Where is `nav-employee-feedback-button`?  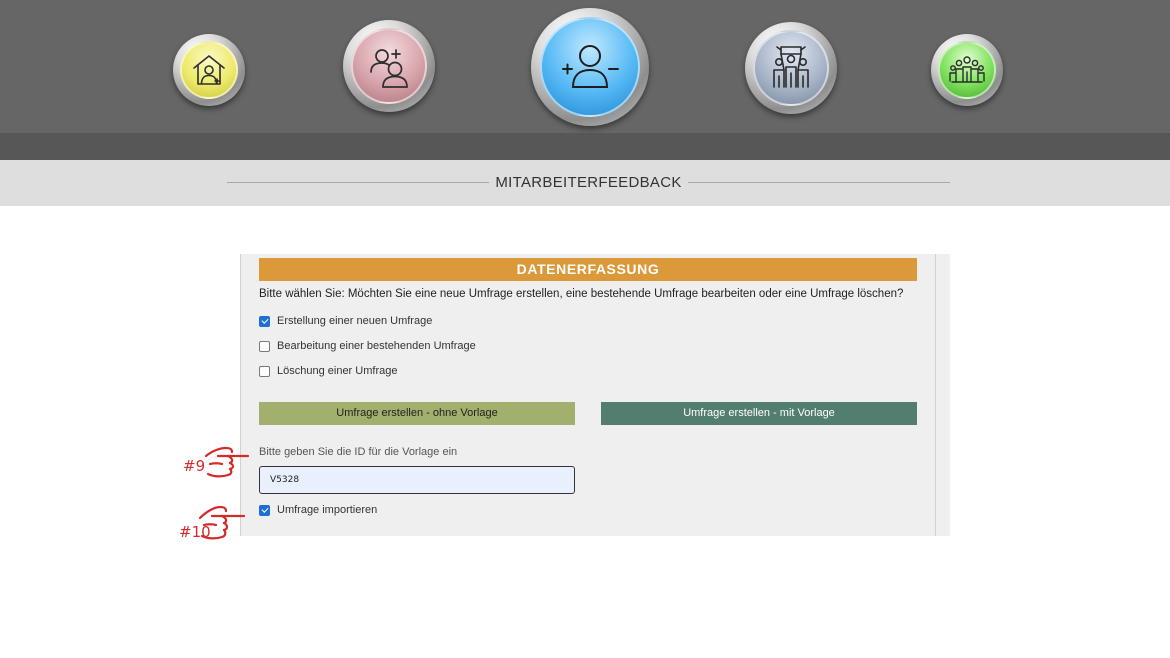
nav-employee-feedback-button is located at coordinates (590, 67).